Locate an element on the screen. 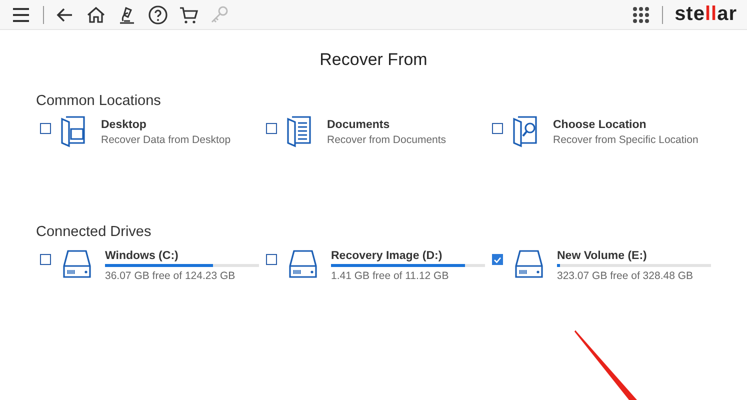  section-heading: Connected Drives is located at coordinates (94, 232).